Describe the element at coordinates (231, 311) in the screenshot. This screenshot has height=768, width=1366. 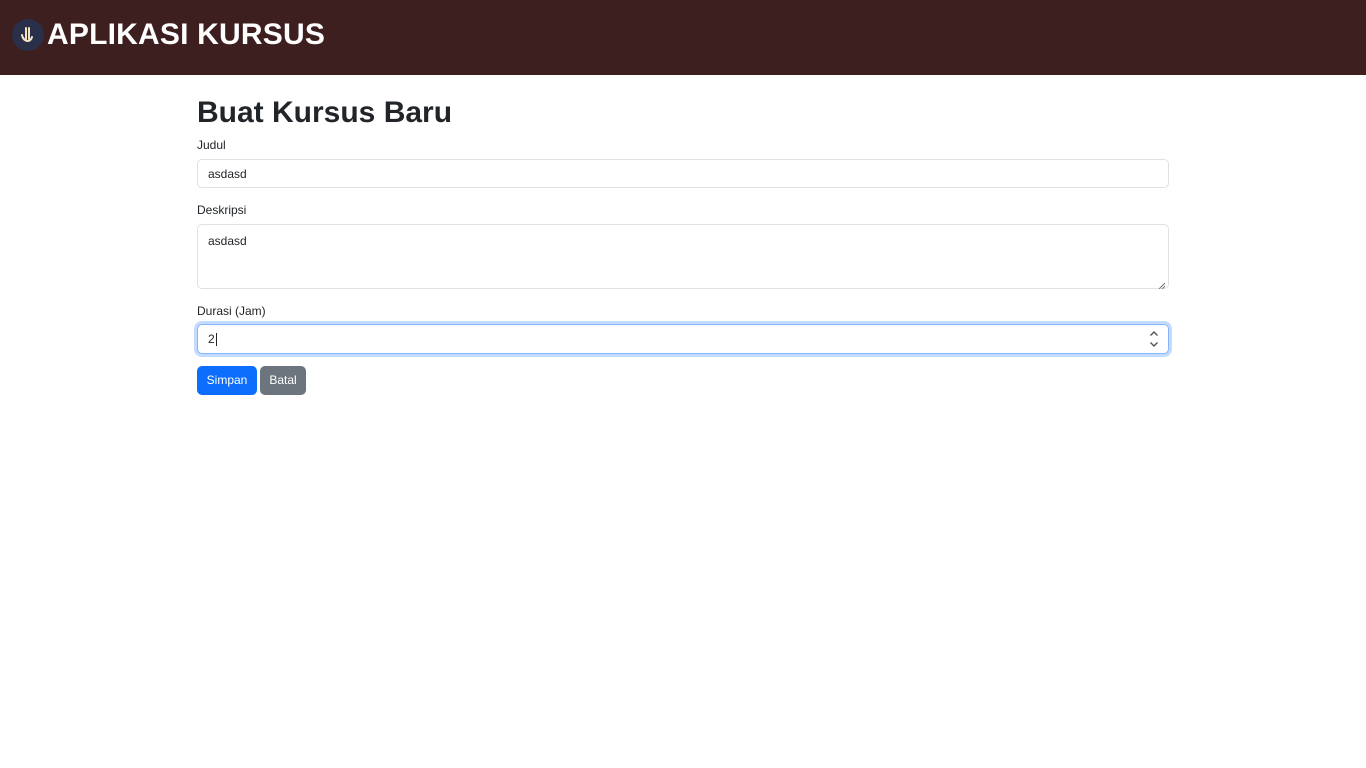
I see `durasi-label: Durasi (Jam)` at that location.